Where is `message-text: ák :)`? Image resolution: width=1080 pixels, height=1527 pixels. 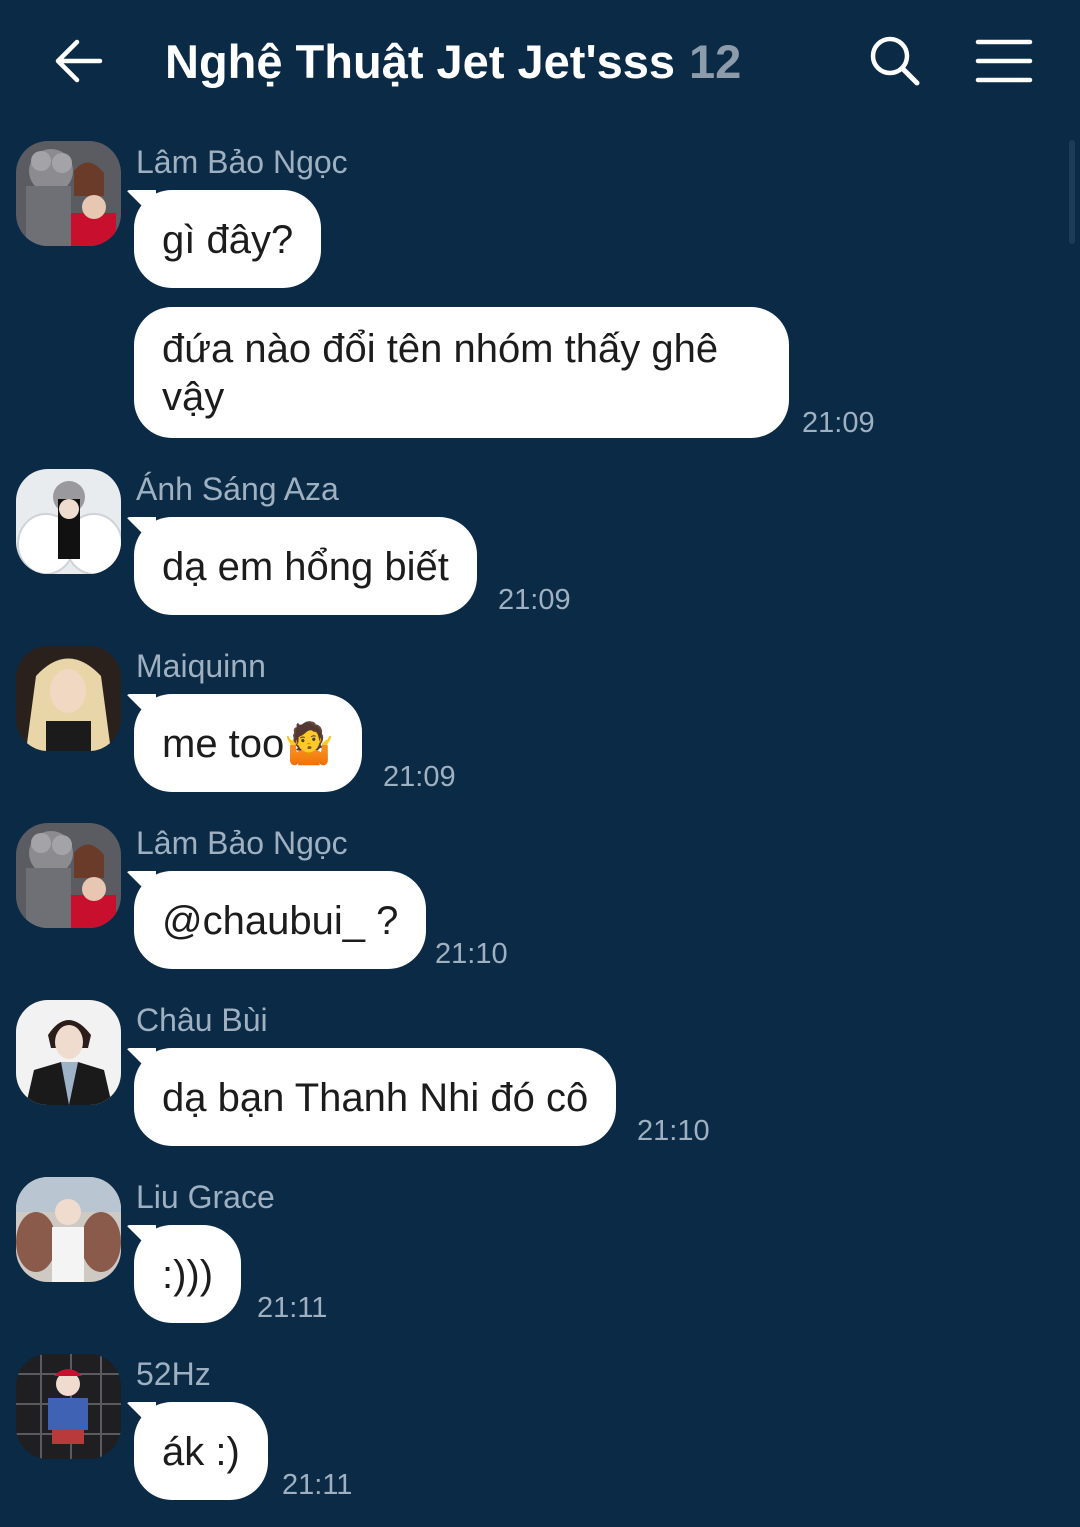 message-text: ák :) is located at coordinates (201, 1452).